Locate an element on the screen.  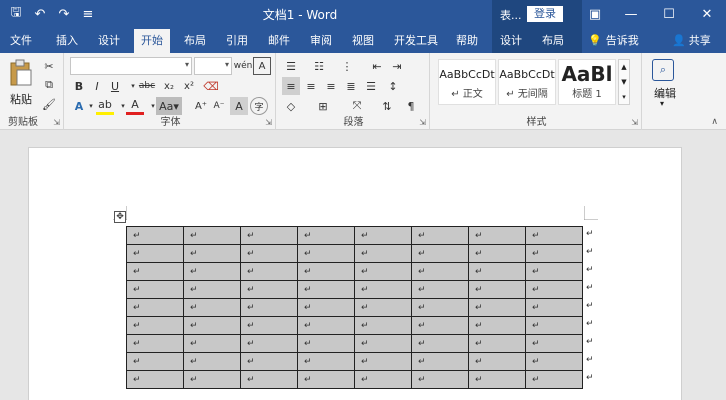
tab-table-layout: 布局 is located at coordinates (553, 41).